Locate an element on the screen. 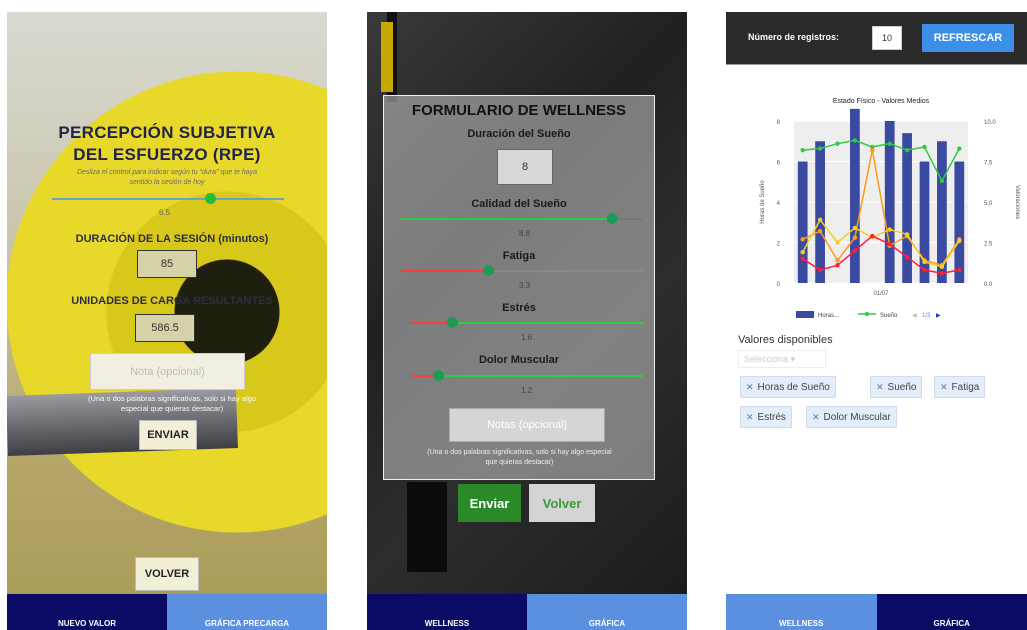  rpe-value: 6.5 is located at coordinates (165, 212).